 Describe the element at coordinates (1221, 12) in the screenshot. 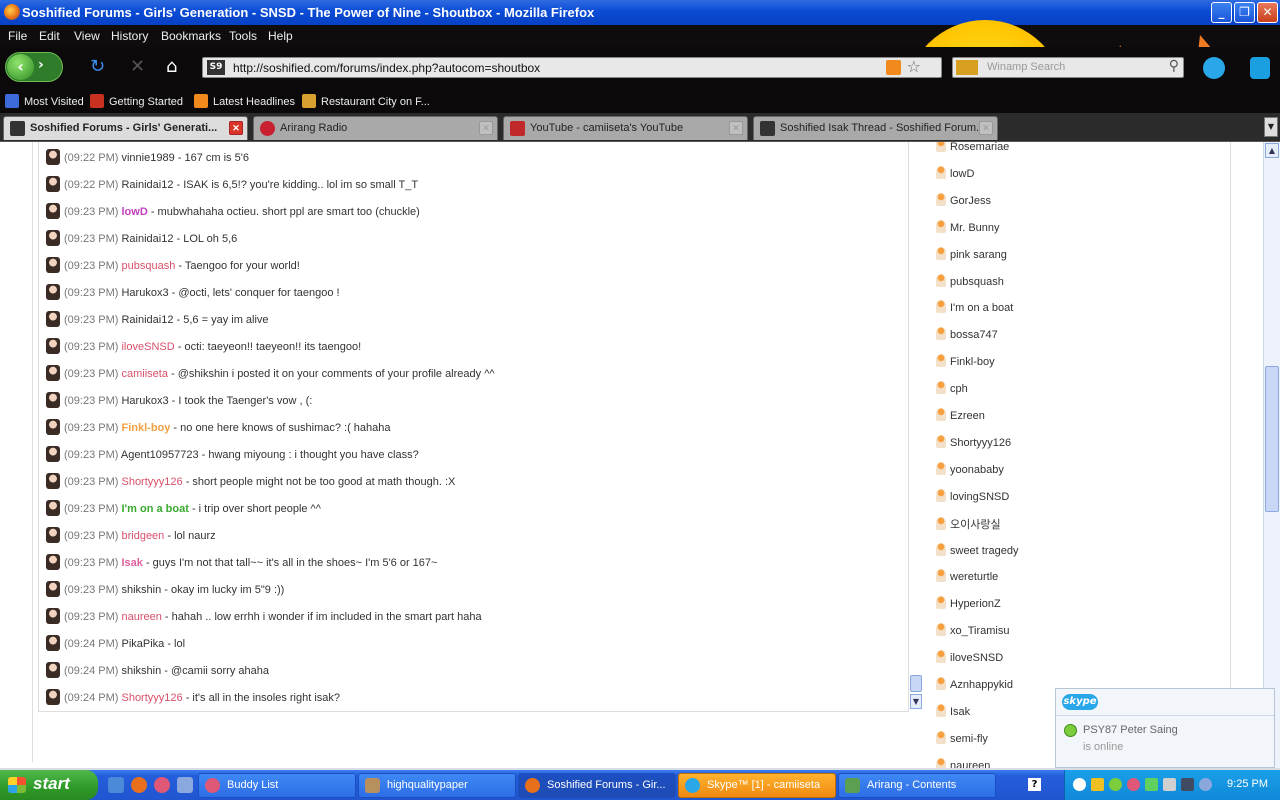

I see `minimize-button: _` at that location.